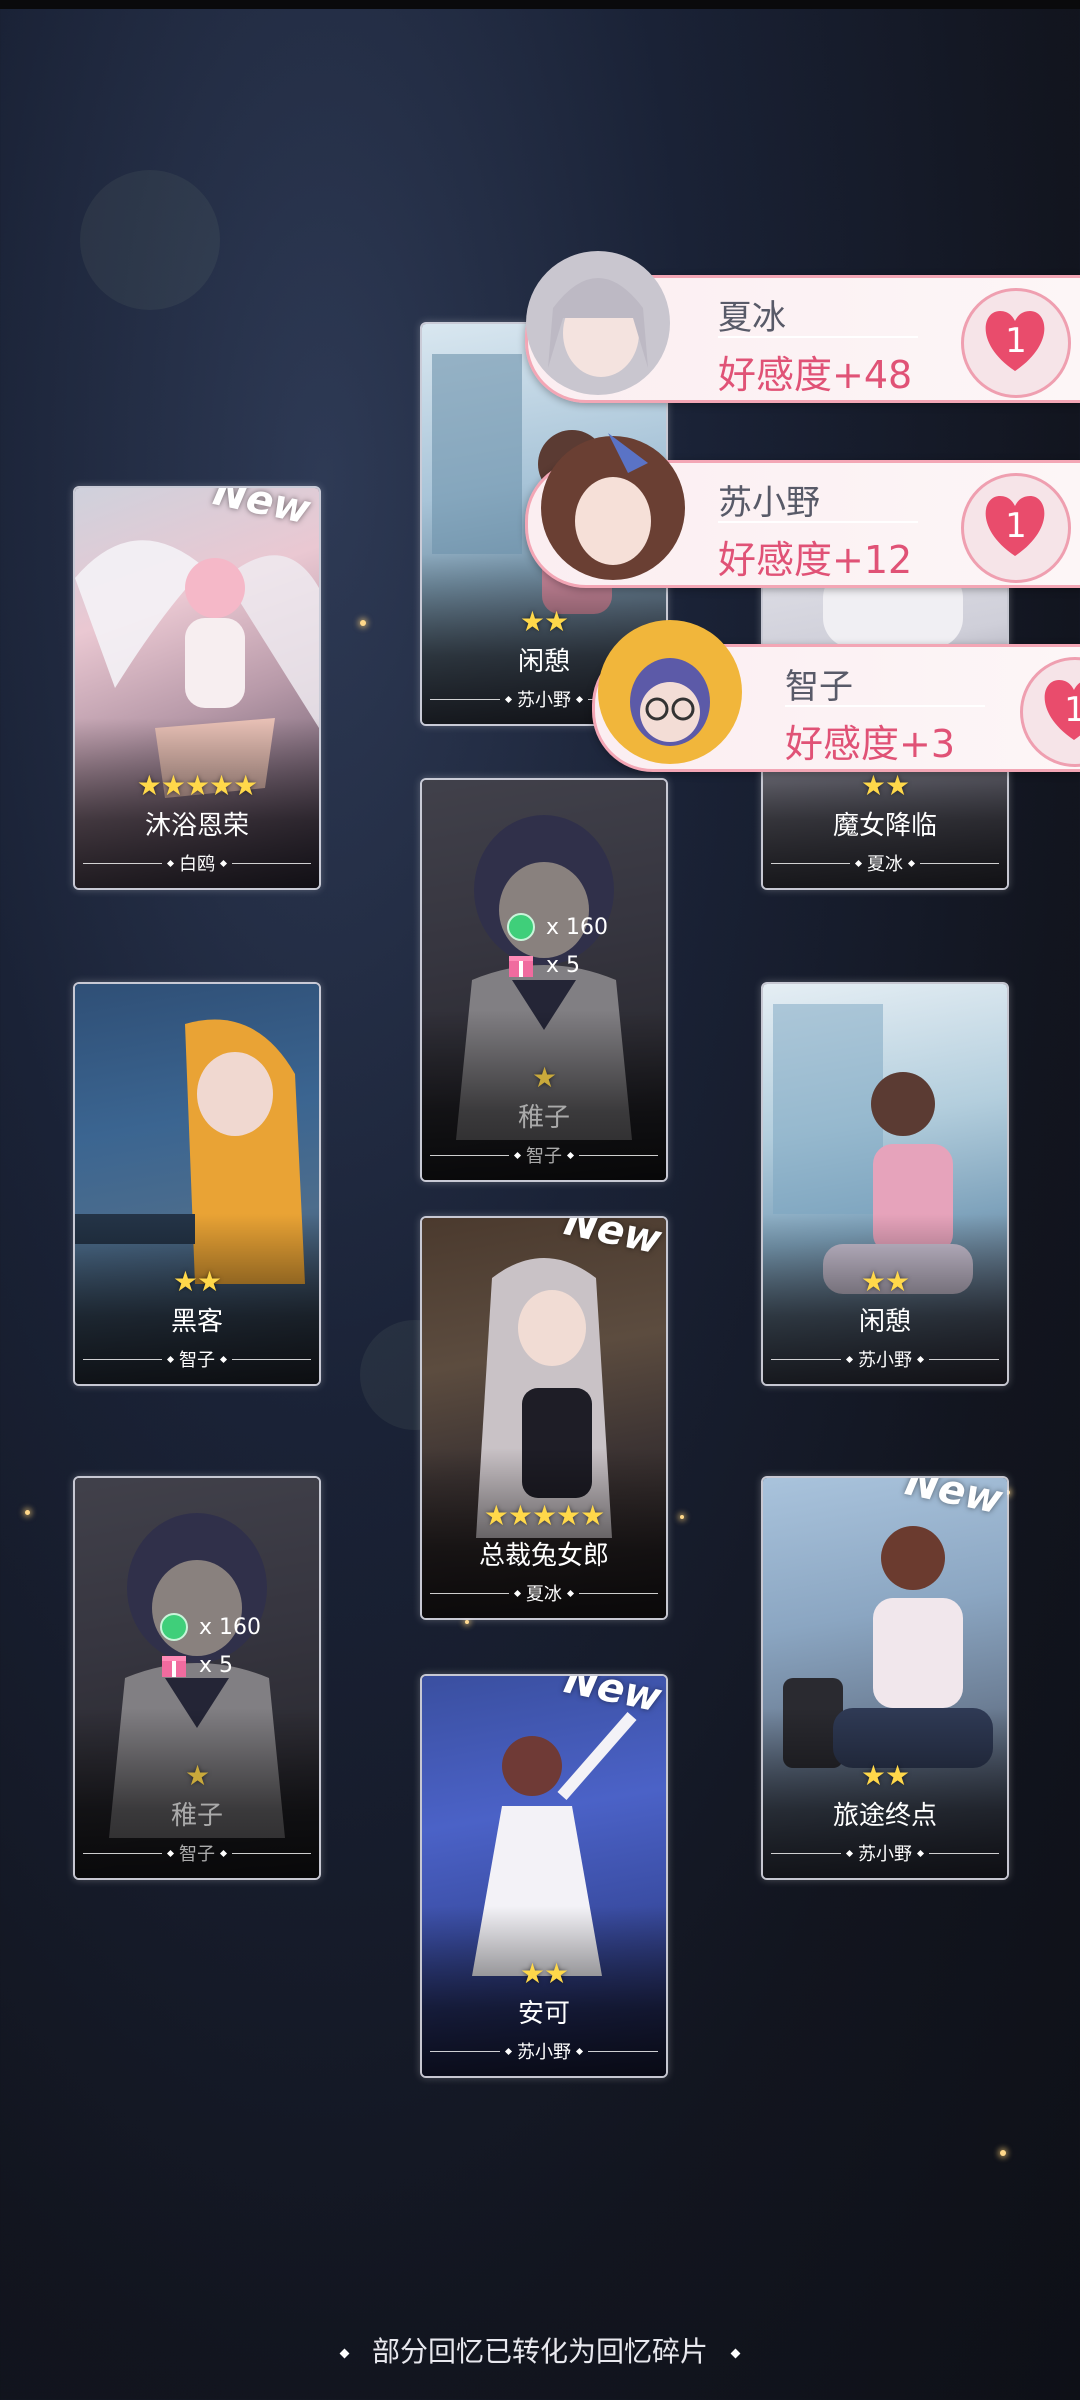  Describe the element at coordinates (197, 688) in the screenshot. I see `memory-card: ★★★★★ 沐浴恩荣 白鸥 New` at that location.